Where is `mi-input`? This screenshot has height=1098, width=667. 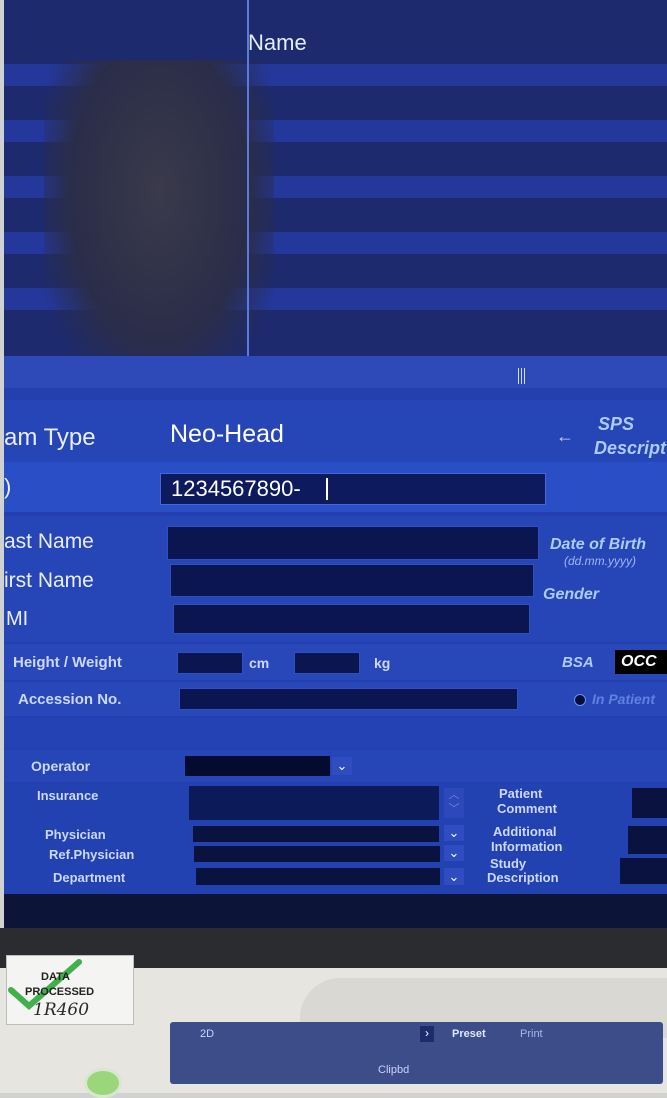
mi-input is located at coordinates (351, 619).